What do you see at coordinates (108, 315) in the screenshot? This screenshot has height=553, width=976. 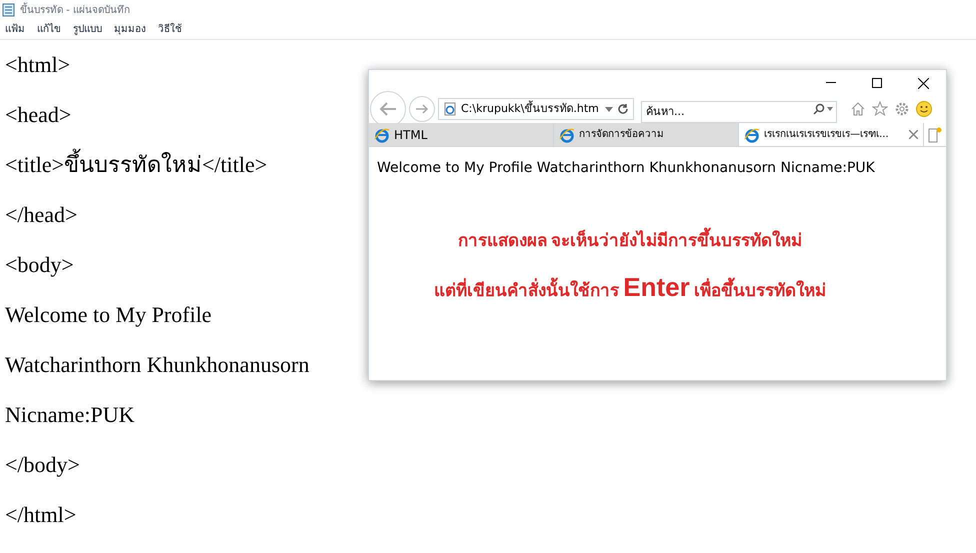 I see `code-line: Welcome to My Profile` at bounding box center [108, 315].